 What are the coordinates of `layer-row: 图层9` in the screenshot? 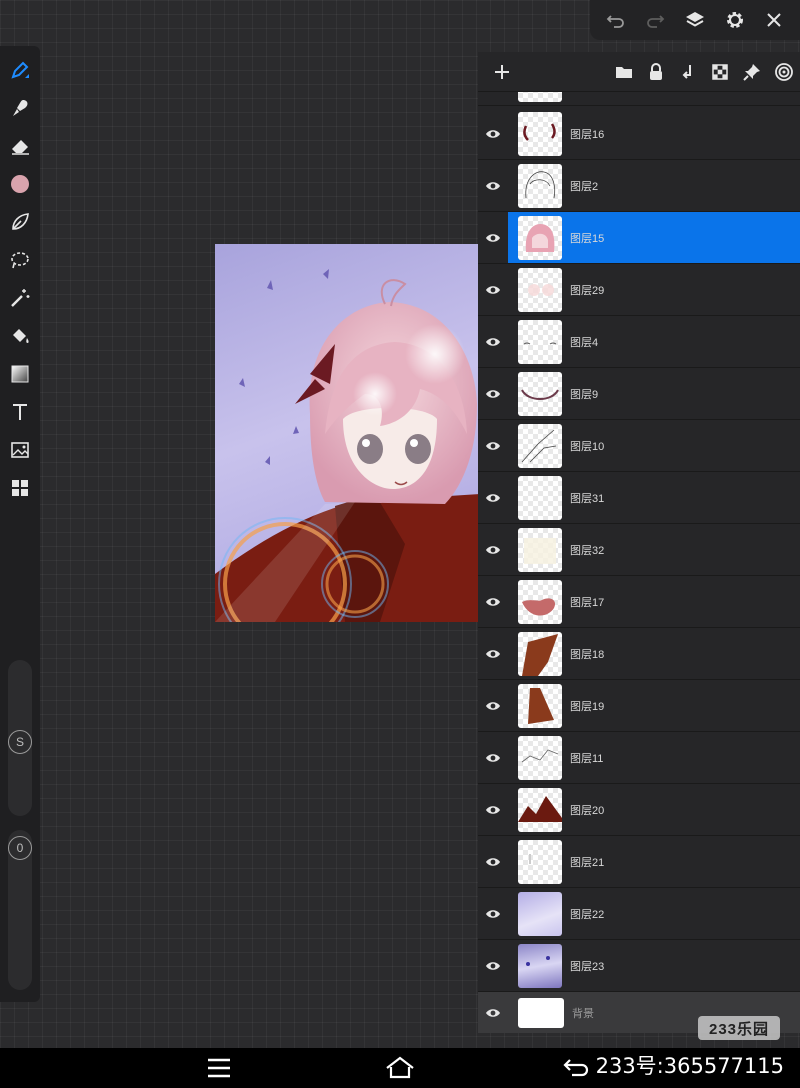 It's located at (639, 394).